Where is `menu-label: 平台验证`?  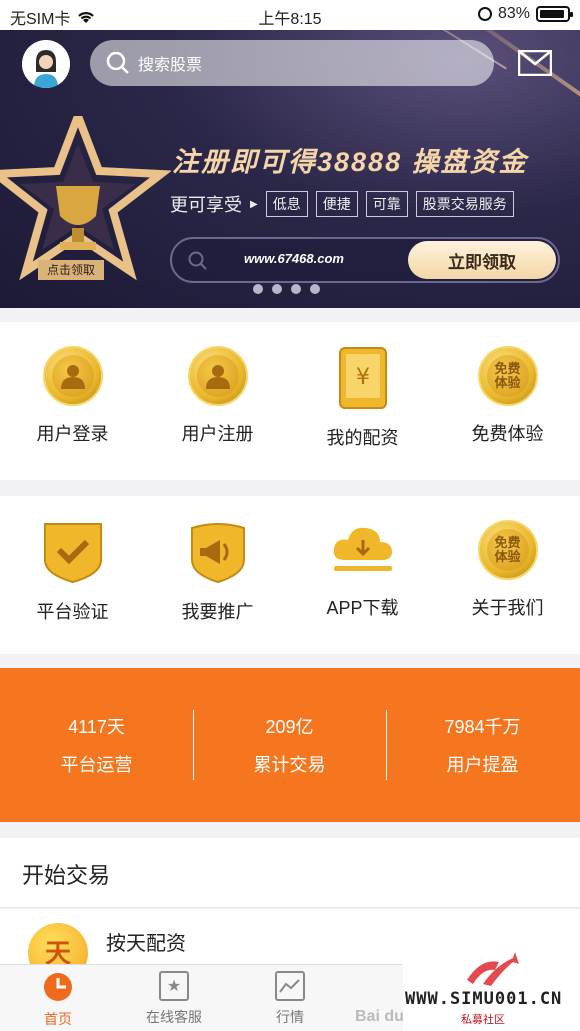
menu-label: 平台验证 is located at coordinates (72, 612).